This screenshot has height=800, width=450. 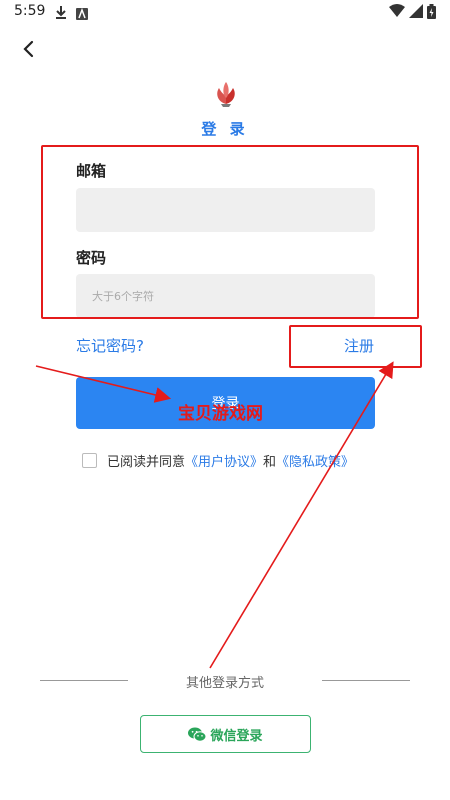 I want to click on wechat-icon, so click(x=197, y=734).